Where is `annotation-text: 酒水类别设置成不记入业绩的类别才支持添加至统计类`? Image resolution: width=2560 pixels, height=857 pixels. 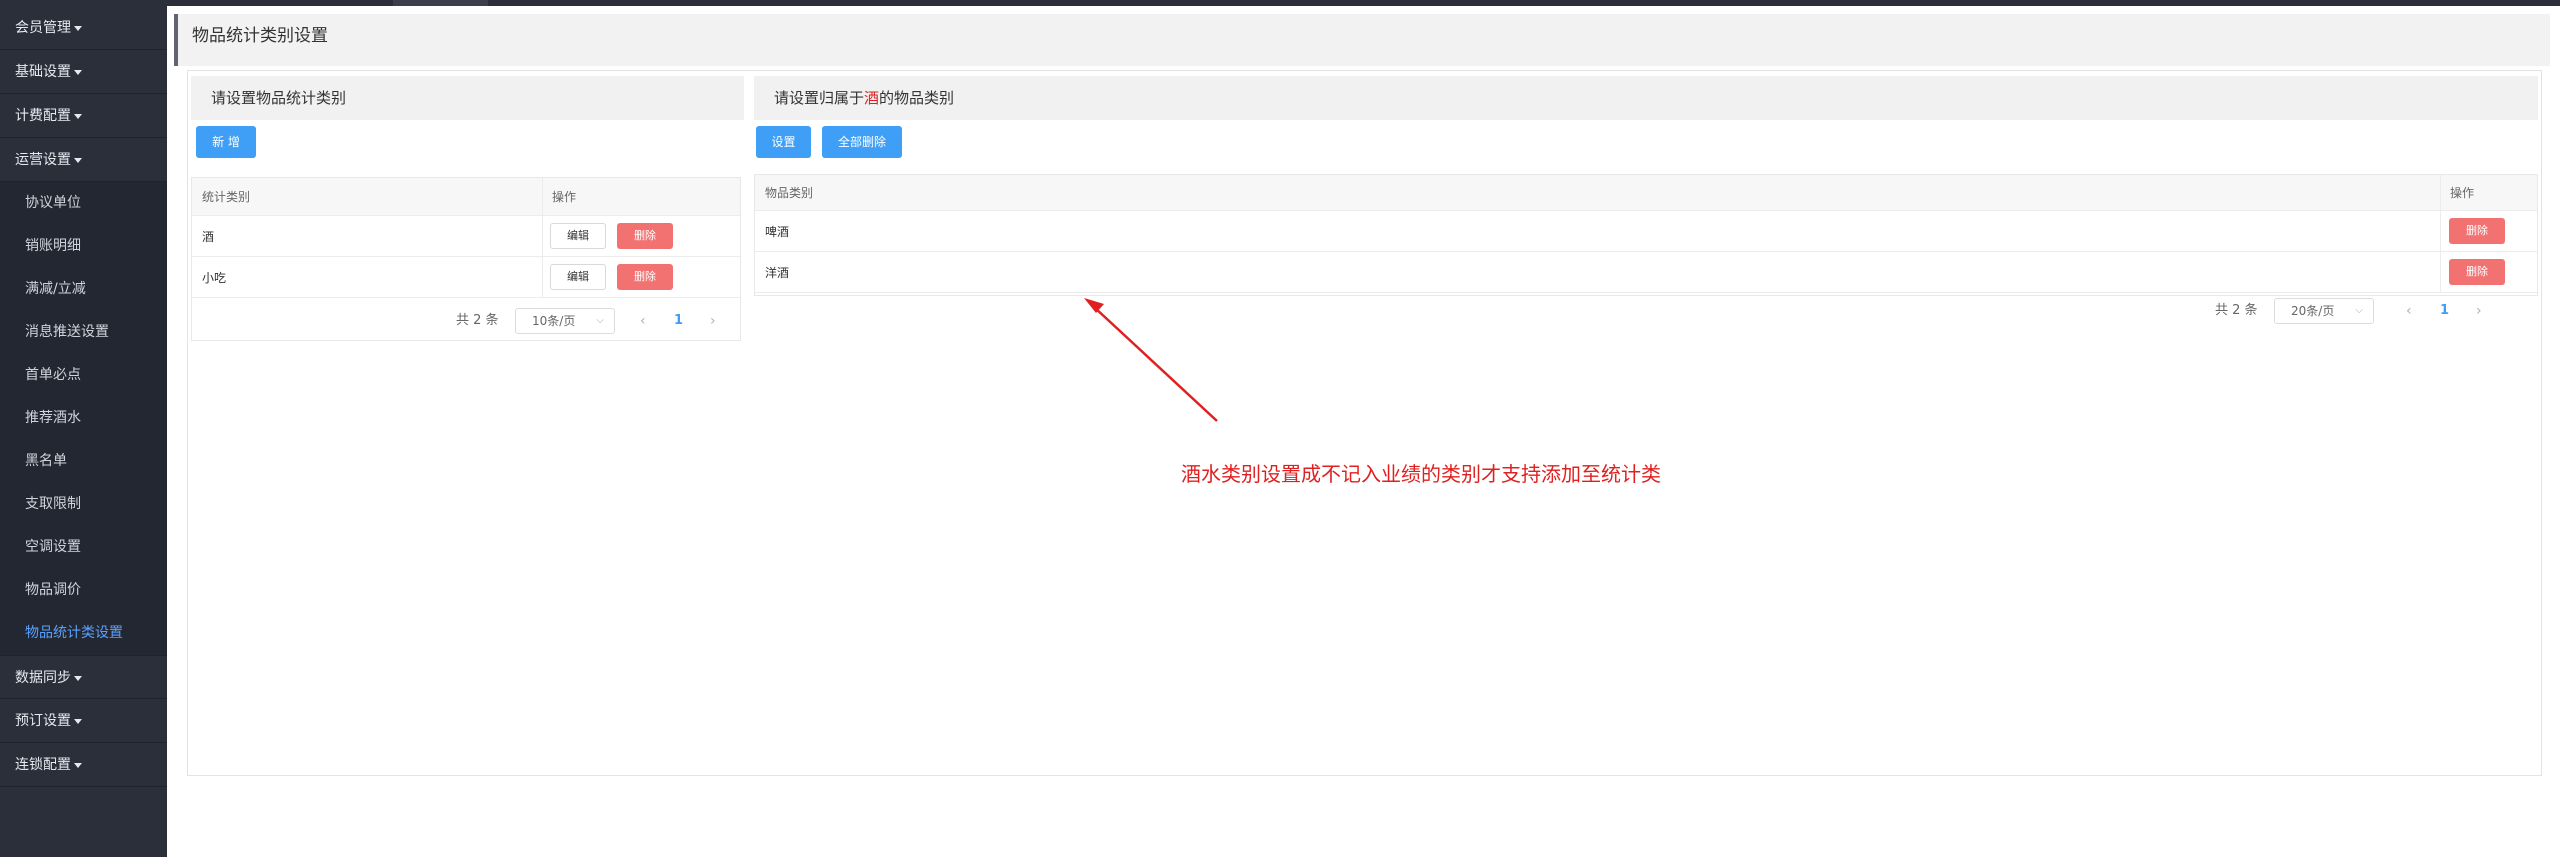 annotation-text: 酒水类别设置成不记入业绩的类别才支持添加至统计类 is located at coordinates (1421, 474).